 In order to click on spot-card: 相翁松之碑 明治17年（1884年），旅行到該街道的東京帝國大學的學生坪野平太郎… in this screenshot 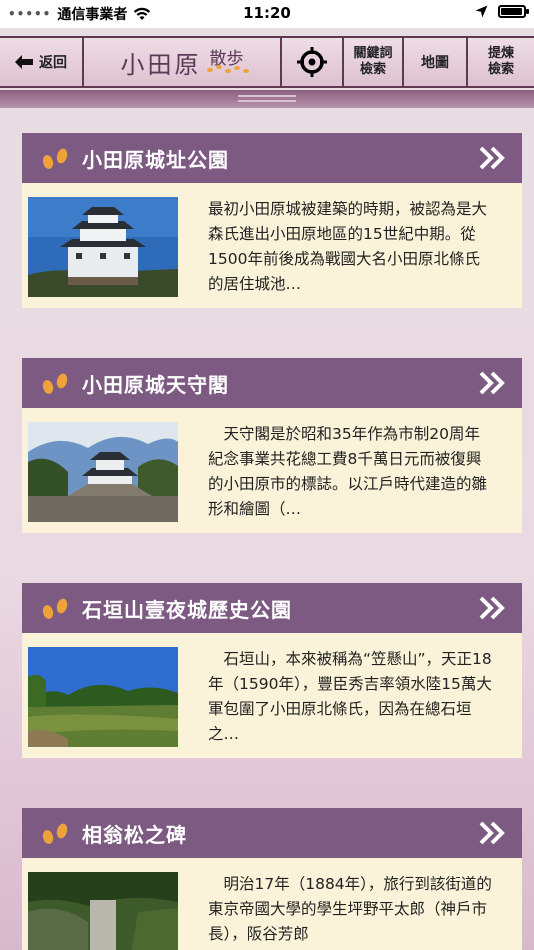, I will do `click(272, 879)`.